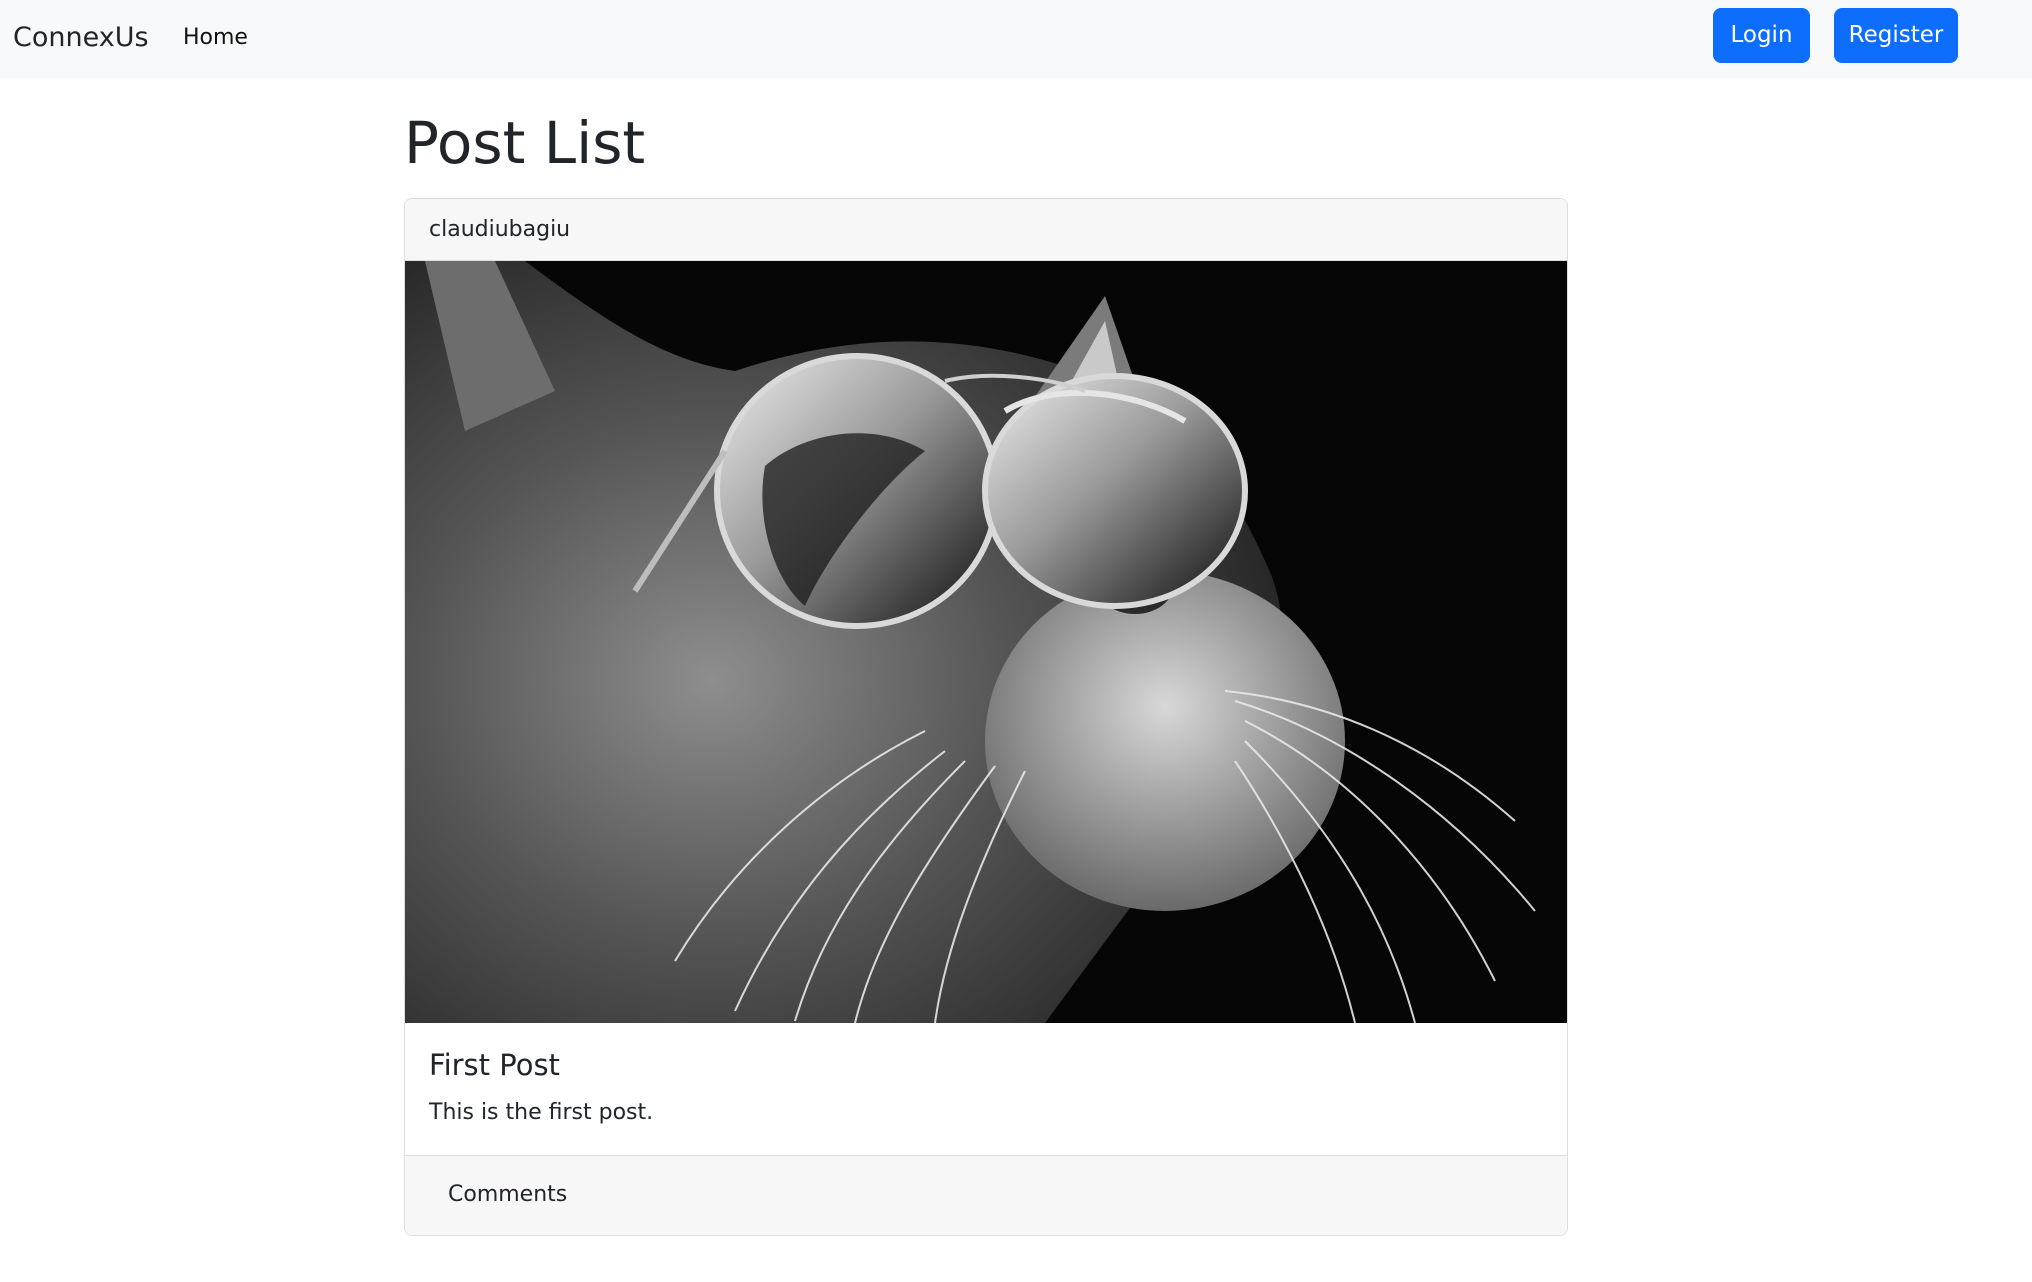 The height and width of the screenshot is (1282, 2032). Describe the element at coordinates (986, 1195) in the screenshot. I see `post-card-footer: Comments` at that location.